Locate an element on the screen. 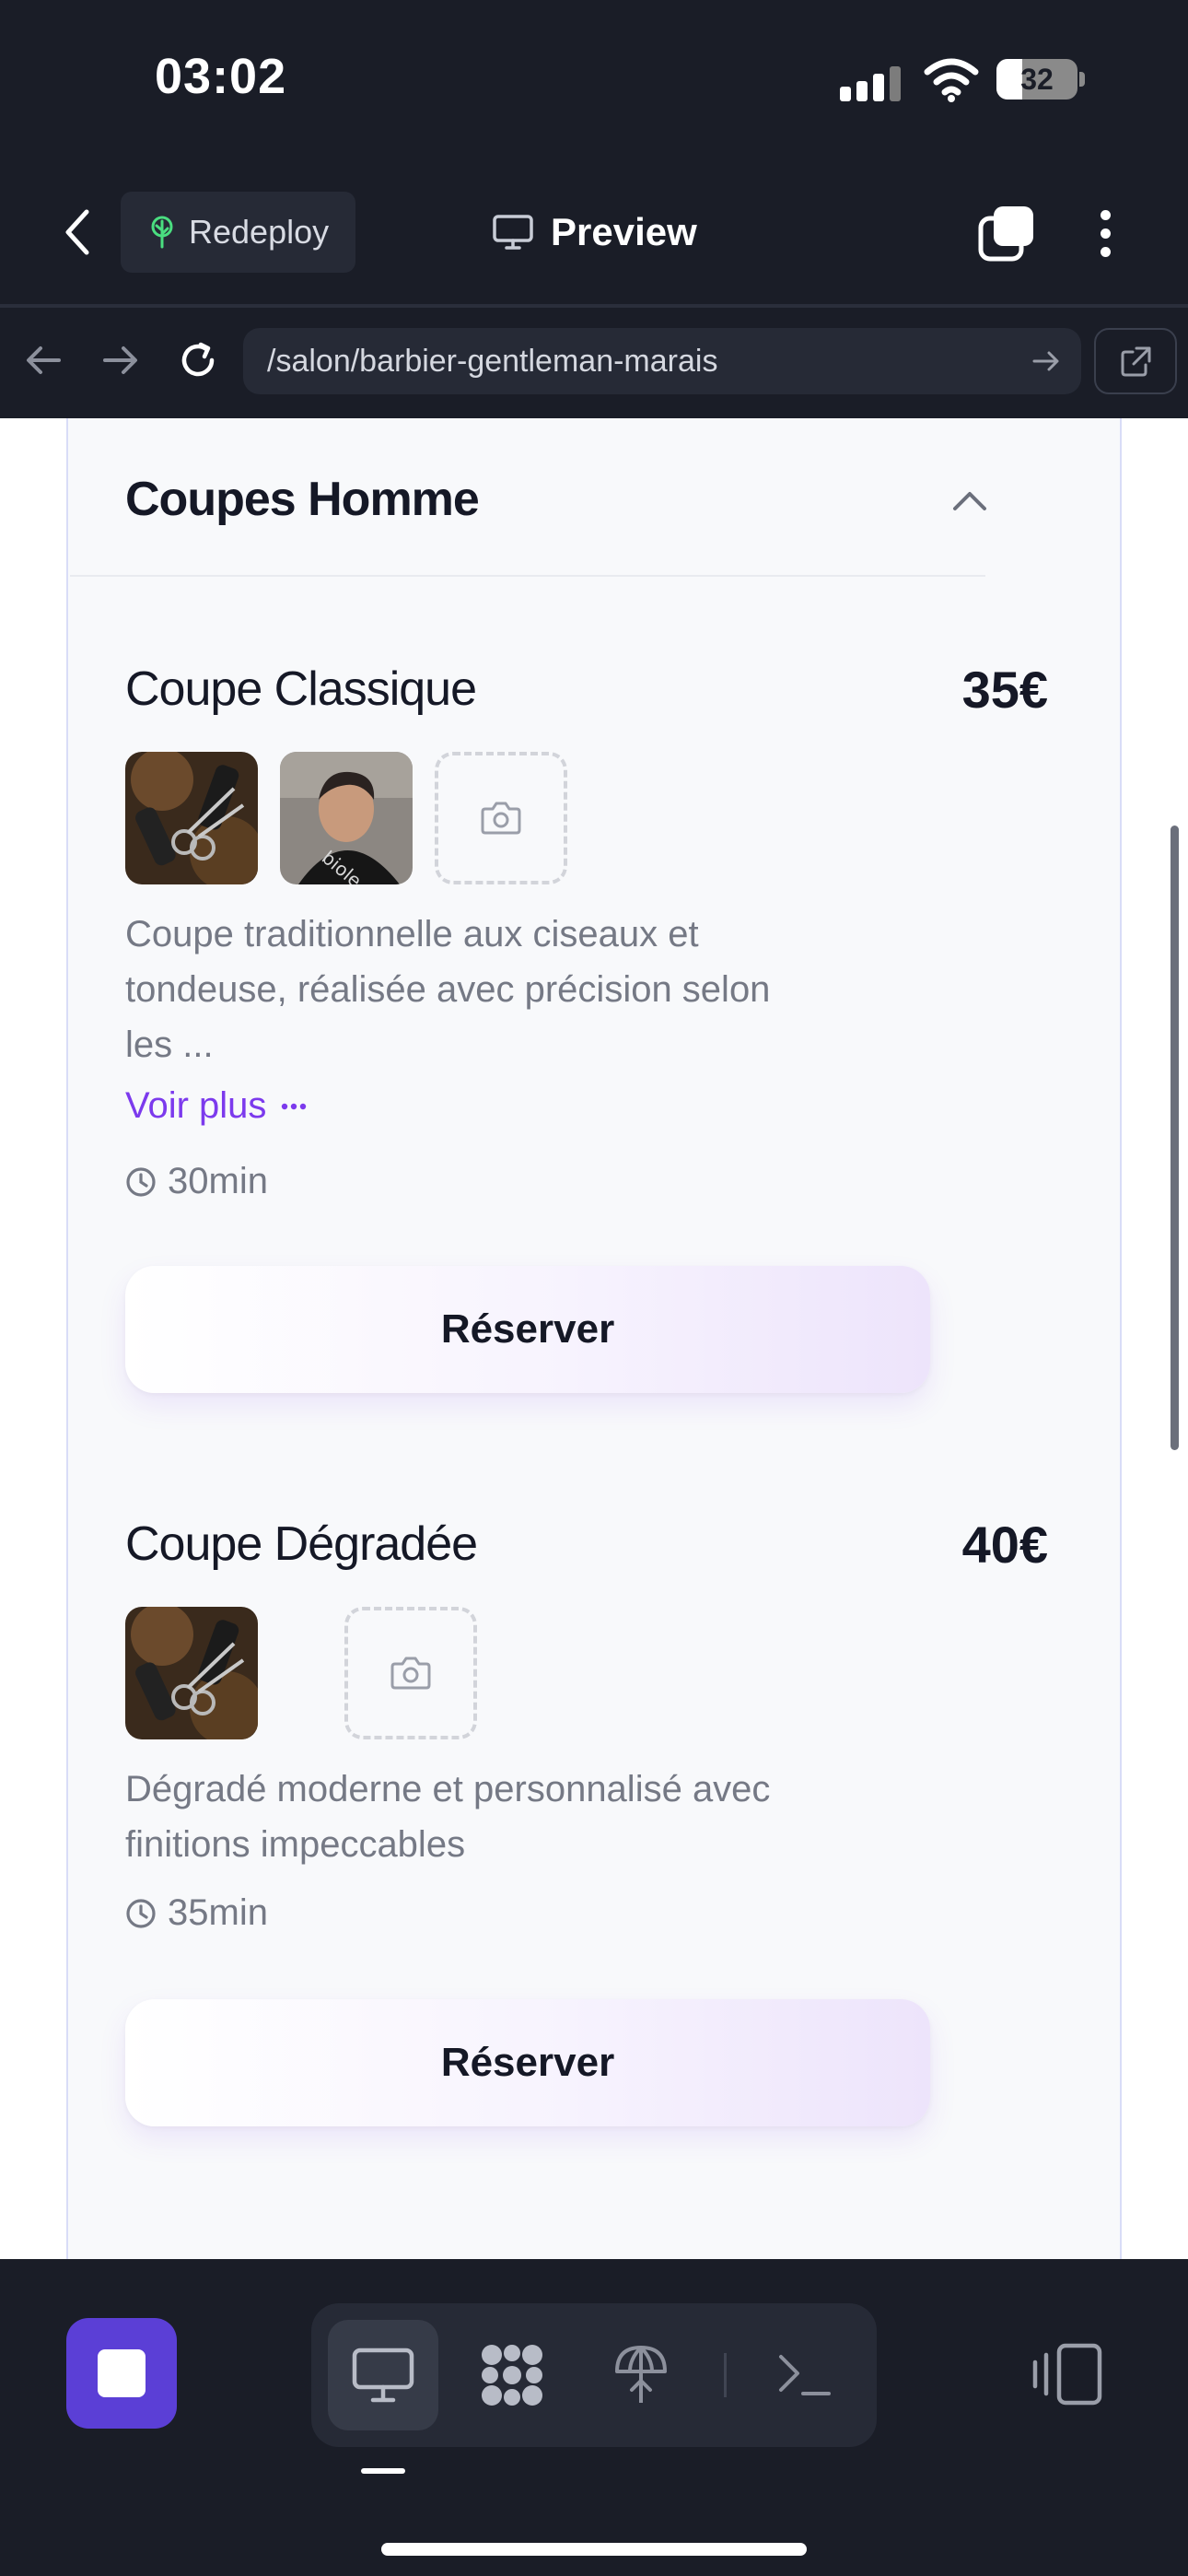 The image size is (1188, 2576). battery-nub is located at coordinates (1082, 79).